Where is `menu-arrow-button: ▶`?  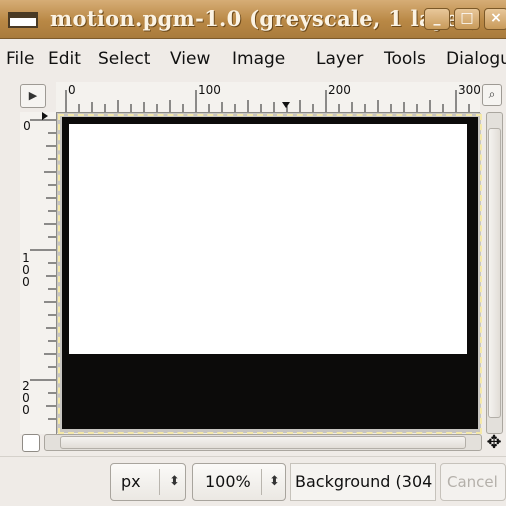 menu-arrow-button: ▶ is located at coordinates (33, 96).